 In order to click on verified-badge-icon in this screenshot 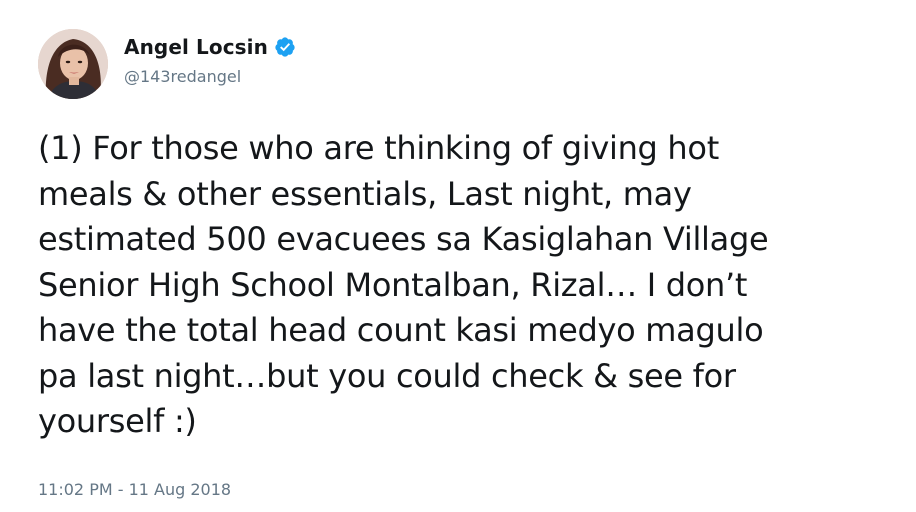, I will do `click(285, 47)`.